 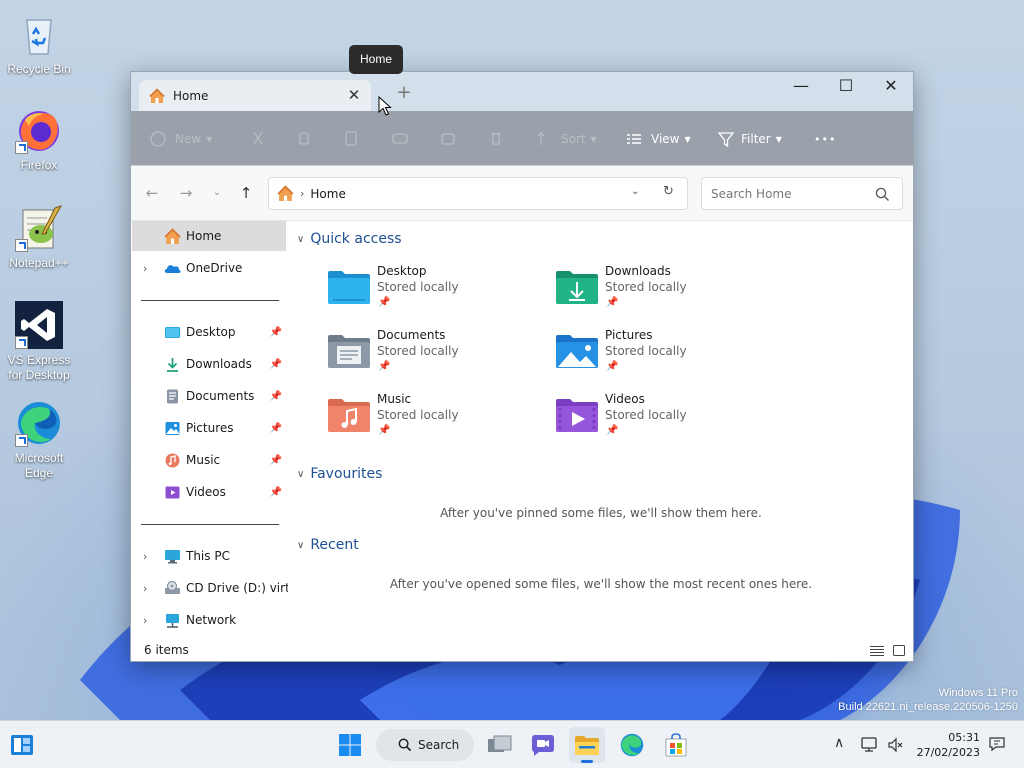 I want to click on desktop-icon-vs-express: VS Express for Desktop, so click(x=39, y=342).